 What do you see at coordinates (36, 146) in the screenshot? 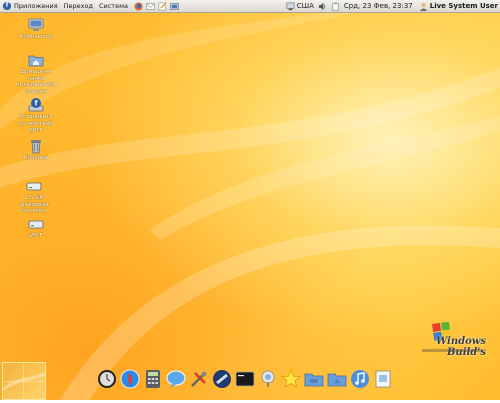
I see `trash-icon` at bounding box center [36, 146].